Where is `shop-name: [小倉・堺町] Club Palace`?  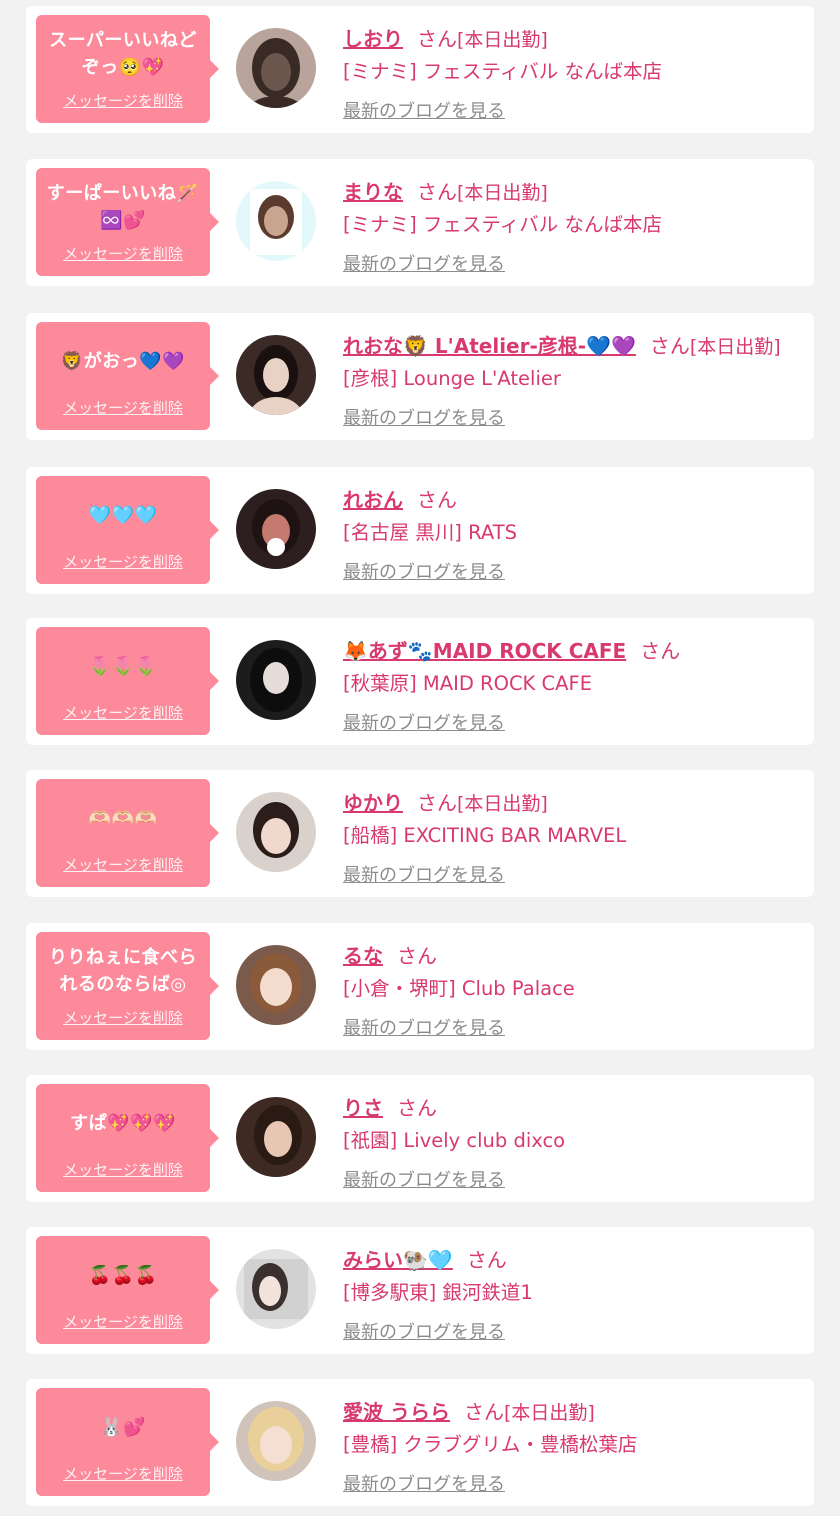 shop-name: [小倉・堺町] Club Palace is located at coordinates (459, 988).